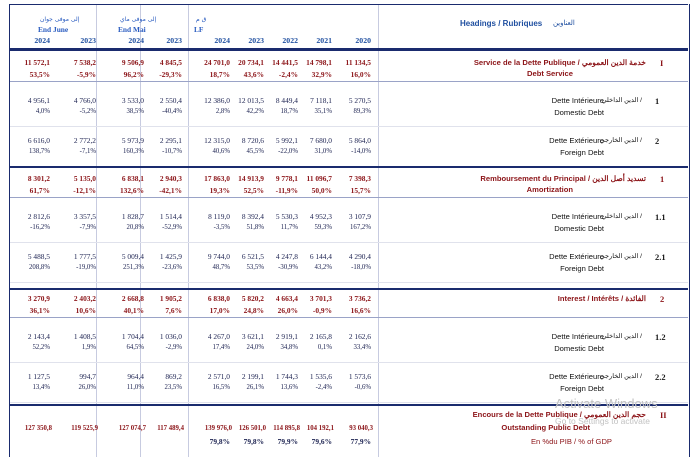 This screenshot has height=457, width=700. Describe the element at coordinates (88, 347) in the screenshot. I see `row-change: 1,9%` at that location.